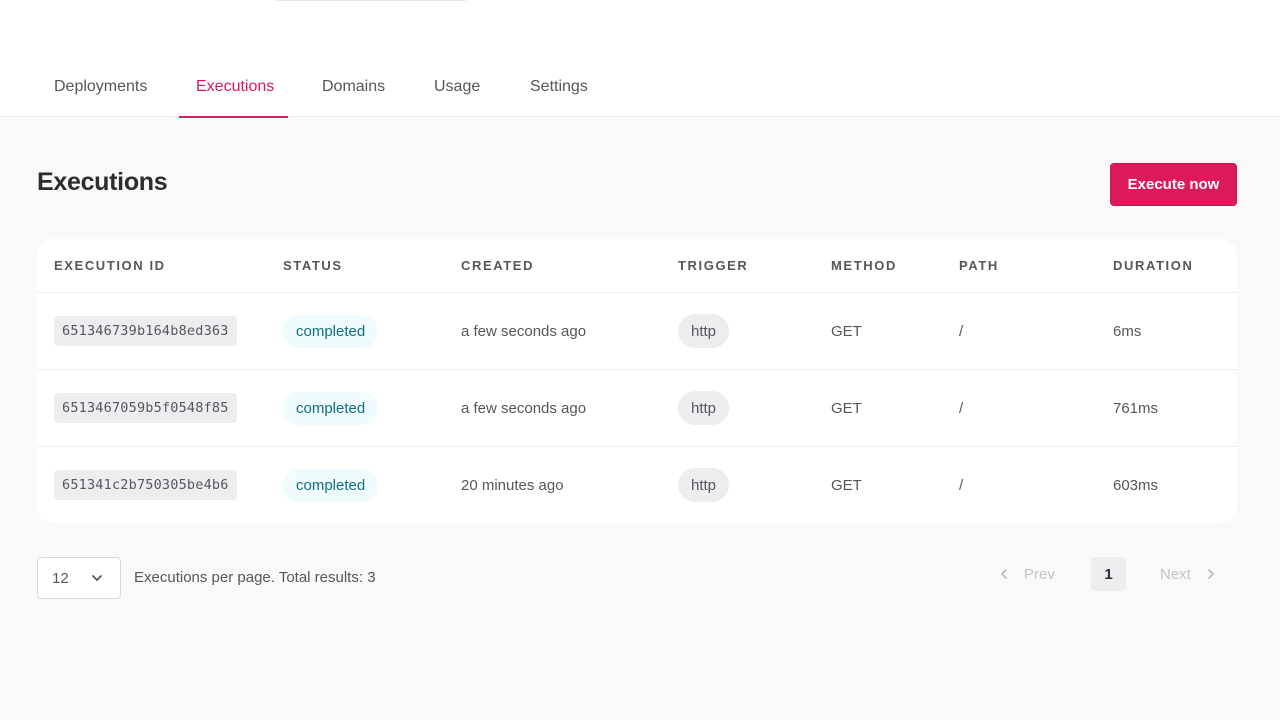 The image size is (1280, 720). I want to click on prev-label: Prev, so click(1039, 574).